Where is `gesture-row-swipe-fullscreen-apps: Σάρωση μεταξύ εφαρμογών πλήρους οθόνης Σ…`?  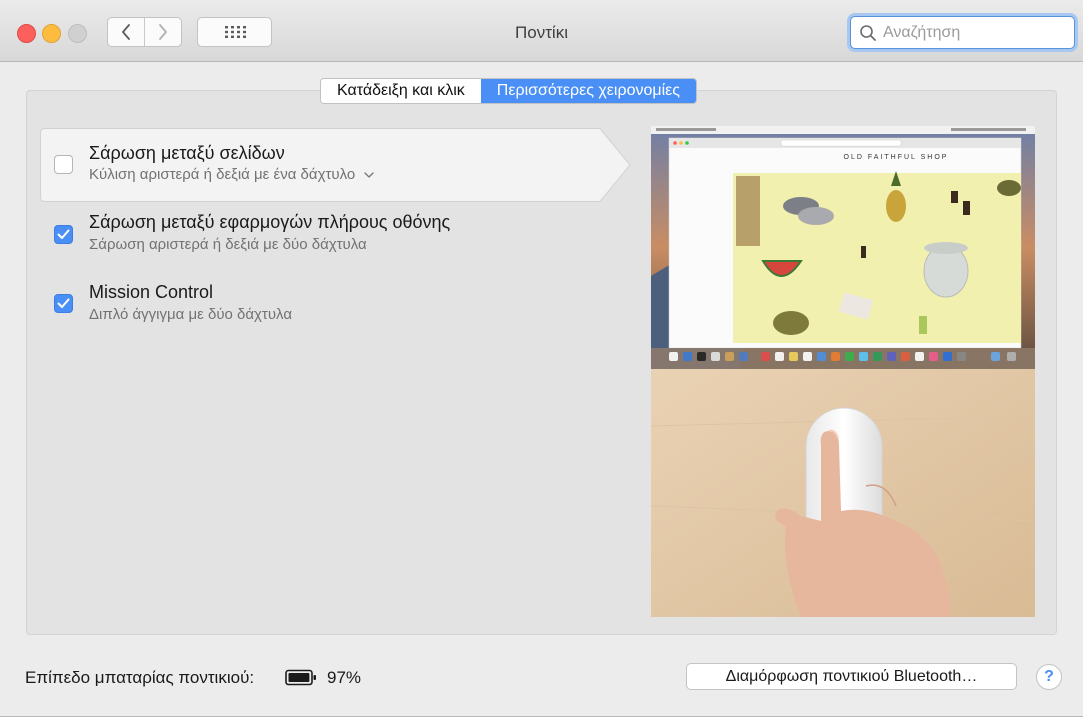 gesture-row-swipe-fullscreen-apps: Σάρωση μεταξύ εφαρμογών πλήρους οθόνης Σ… is located at coordinates (320, 236).